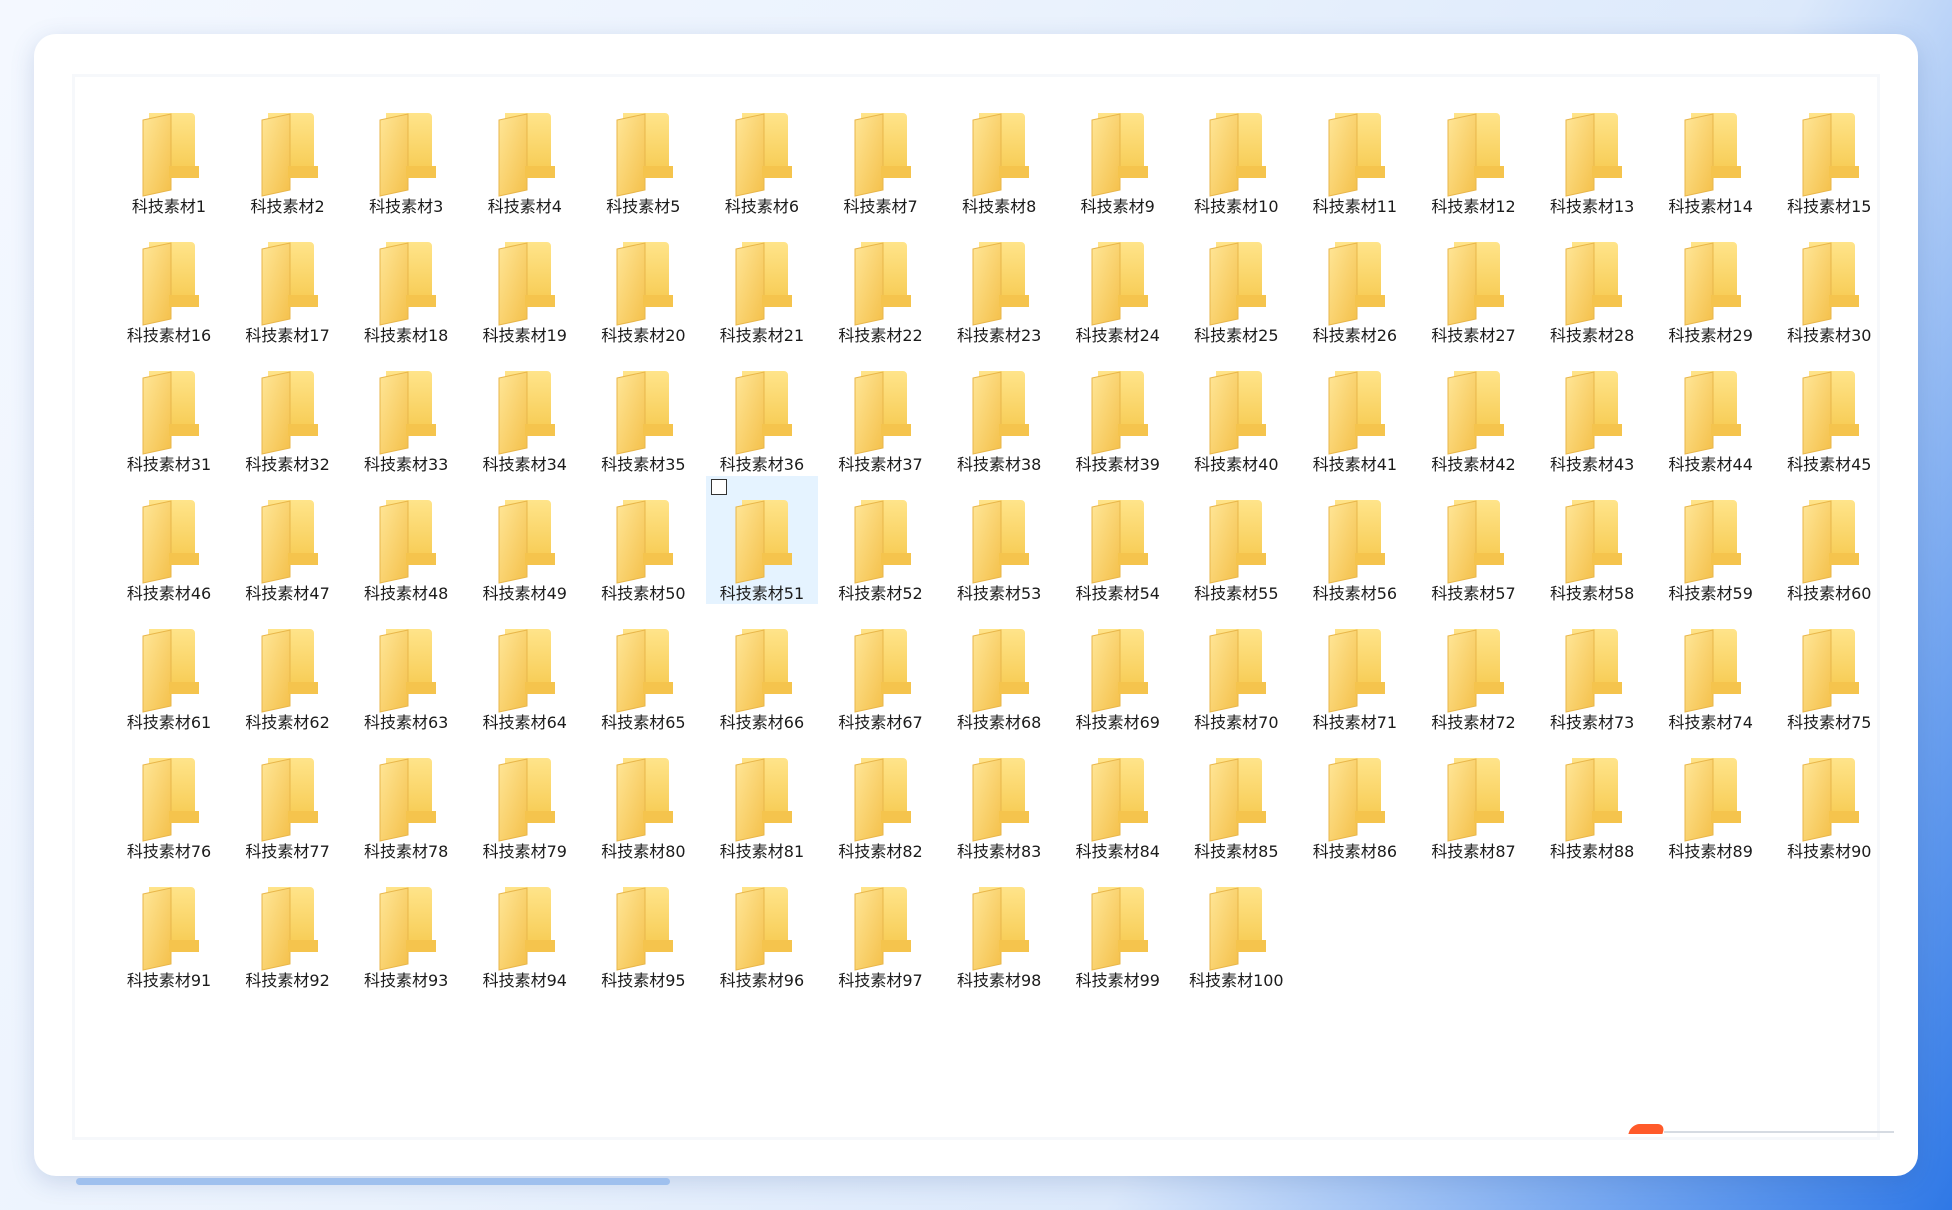 Image resolution: width=1952 pixels, height=1210 pixels. What do you see at coordinates (525, 153) in the screenshot?
I see `folder-item: 科技素材4` at bounding box center [525, 153].